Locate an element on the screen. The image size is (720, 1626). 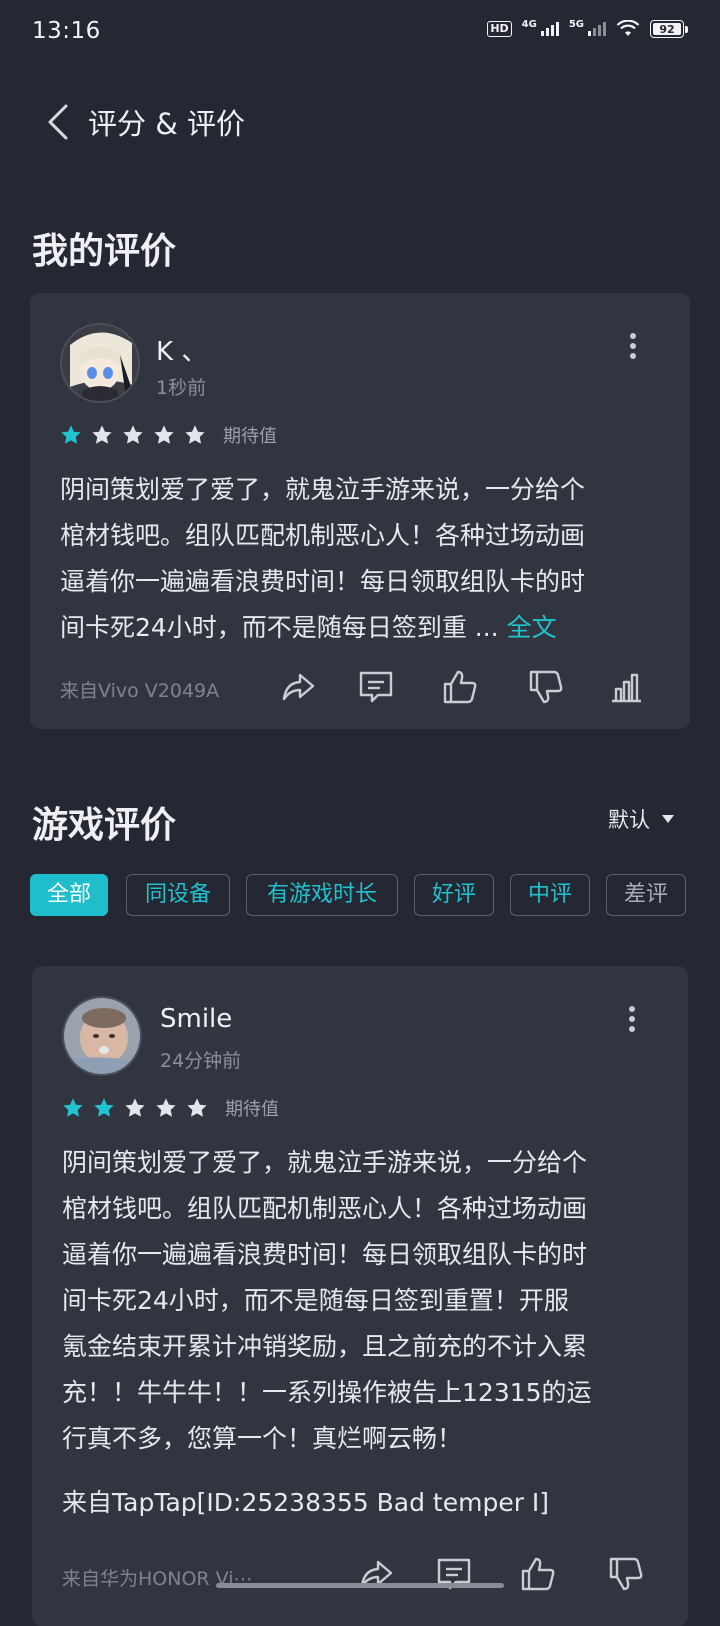
network-4g-label: 4G is located at coordinates (529, 24).